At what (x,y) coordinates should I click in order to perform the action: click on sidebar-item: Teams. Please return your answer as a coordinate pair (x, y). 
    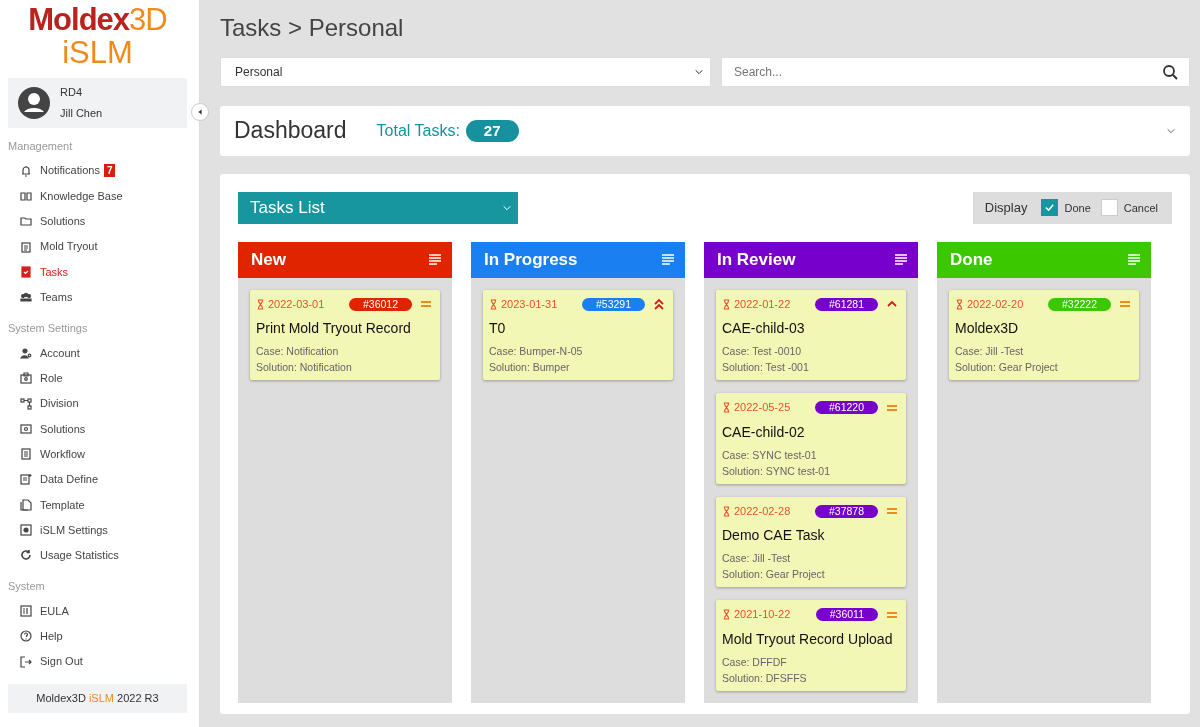
    Looking at the image, I should click on (40, 297).